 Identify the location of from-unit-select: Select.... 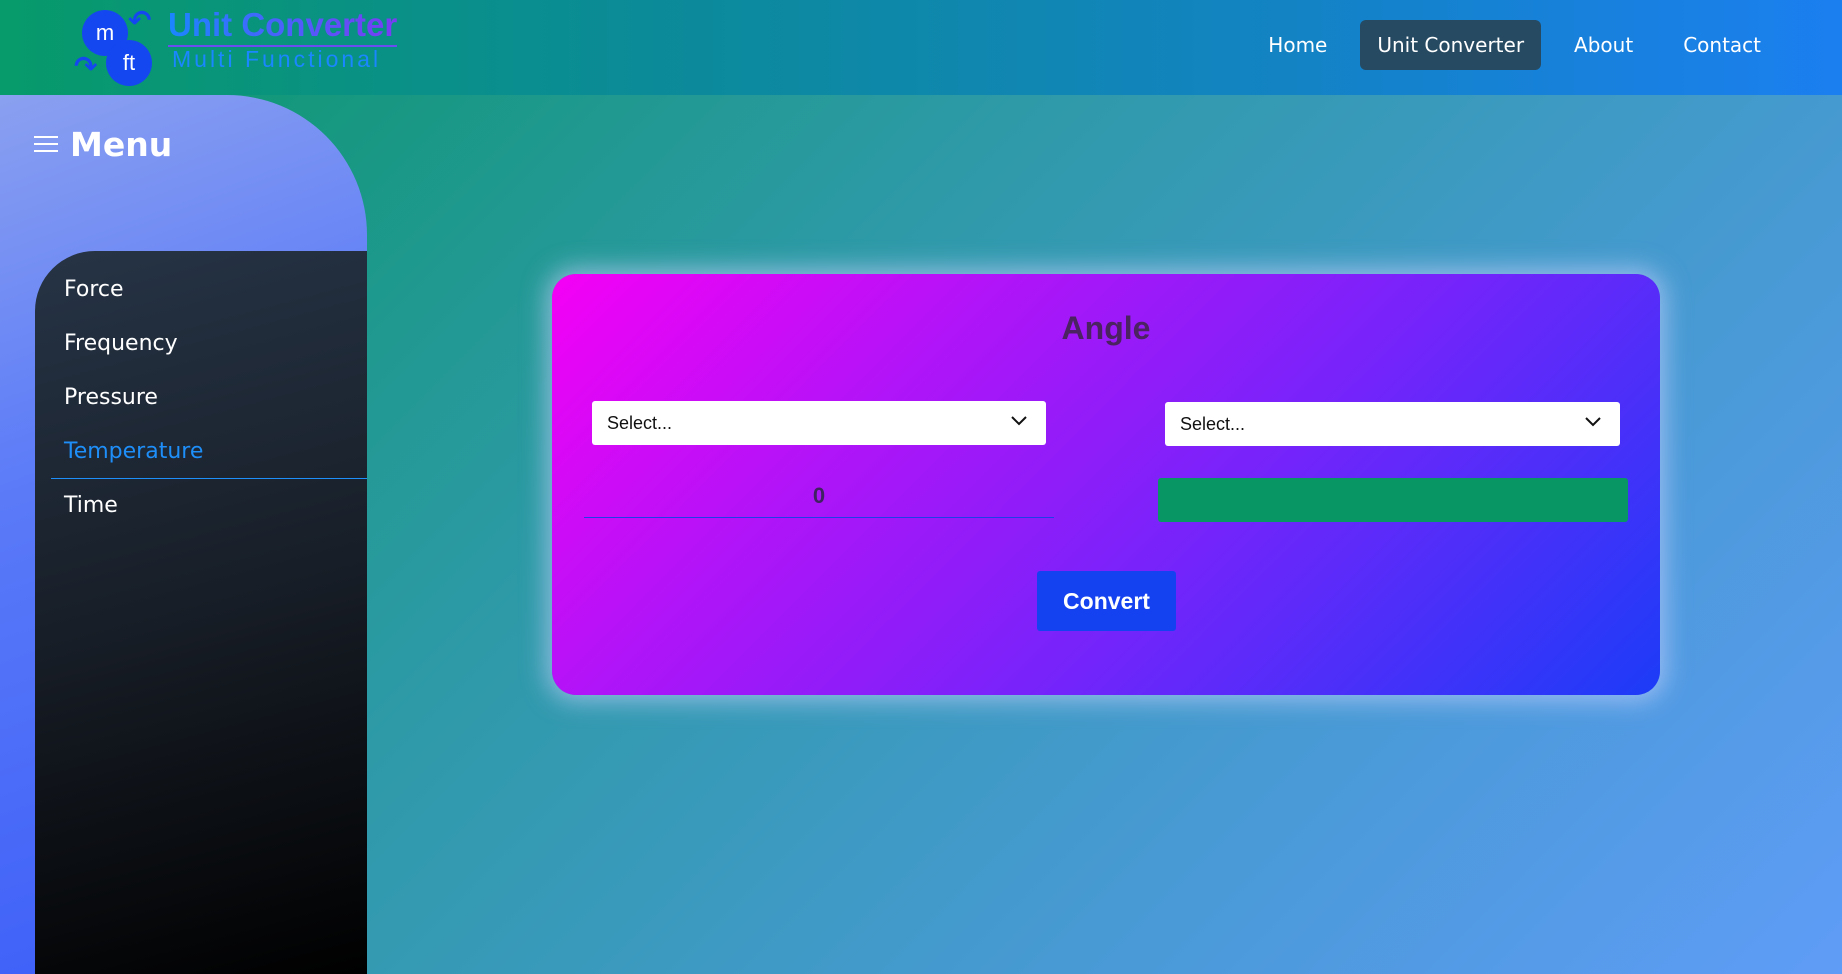
(819, 423).